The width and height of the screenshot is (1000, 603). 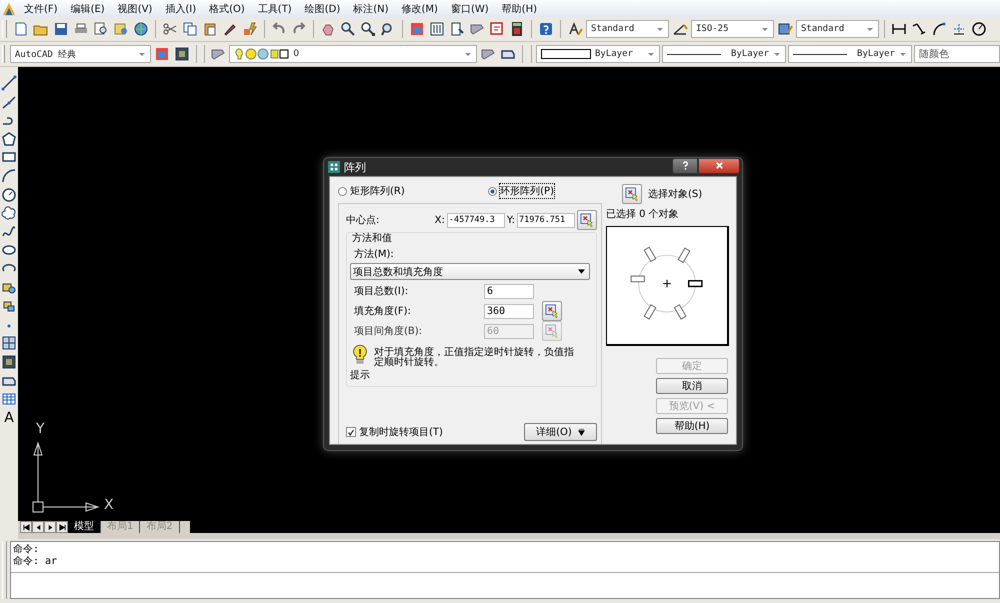 I want to click on number-input: 360, so click(x=509, y=311).